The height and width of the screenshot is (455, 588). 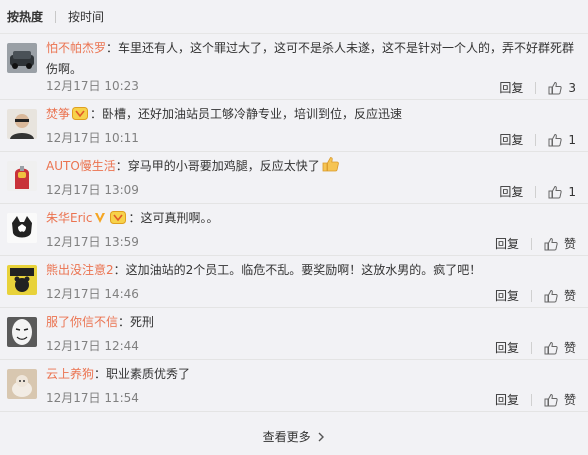 I want to click on chevron-right-icon, so click(x=321, y=437).